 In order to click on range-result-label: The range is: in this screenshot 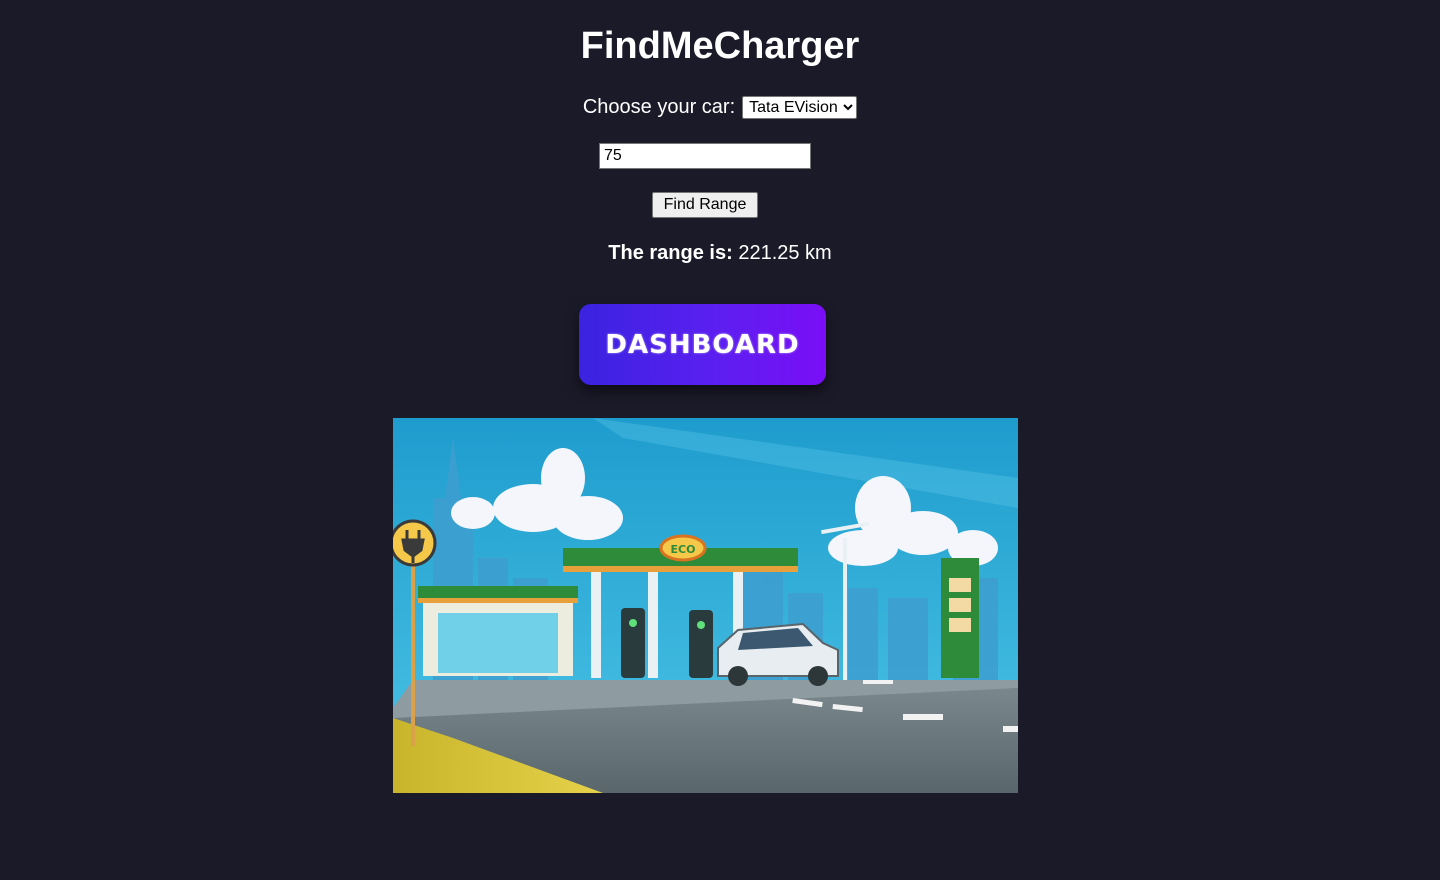, I will do `click(670, 253)`.